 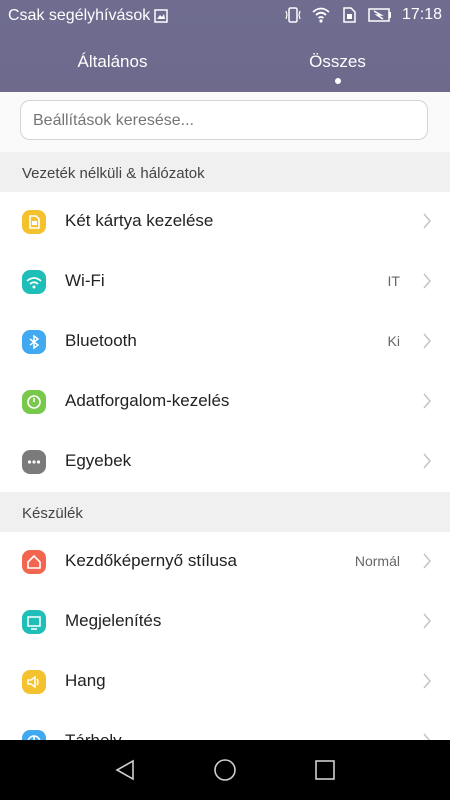 I want to click on search-box, so click(x=230, y=120).